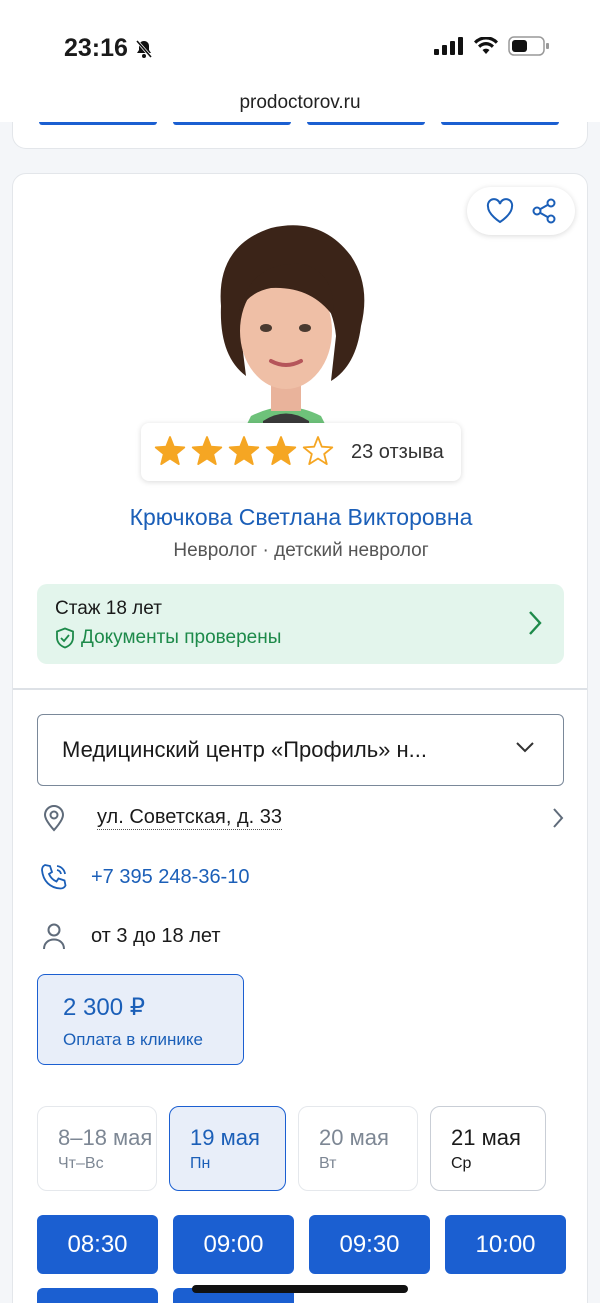  I want to click on address-text: ул. Советская, д. 33, so click(189, 818).